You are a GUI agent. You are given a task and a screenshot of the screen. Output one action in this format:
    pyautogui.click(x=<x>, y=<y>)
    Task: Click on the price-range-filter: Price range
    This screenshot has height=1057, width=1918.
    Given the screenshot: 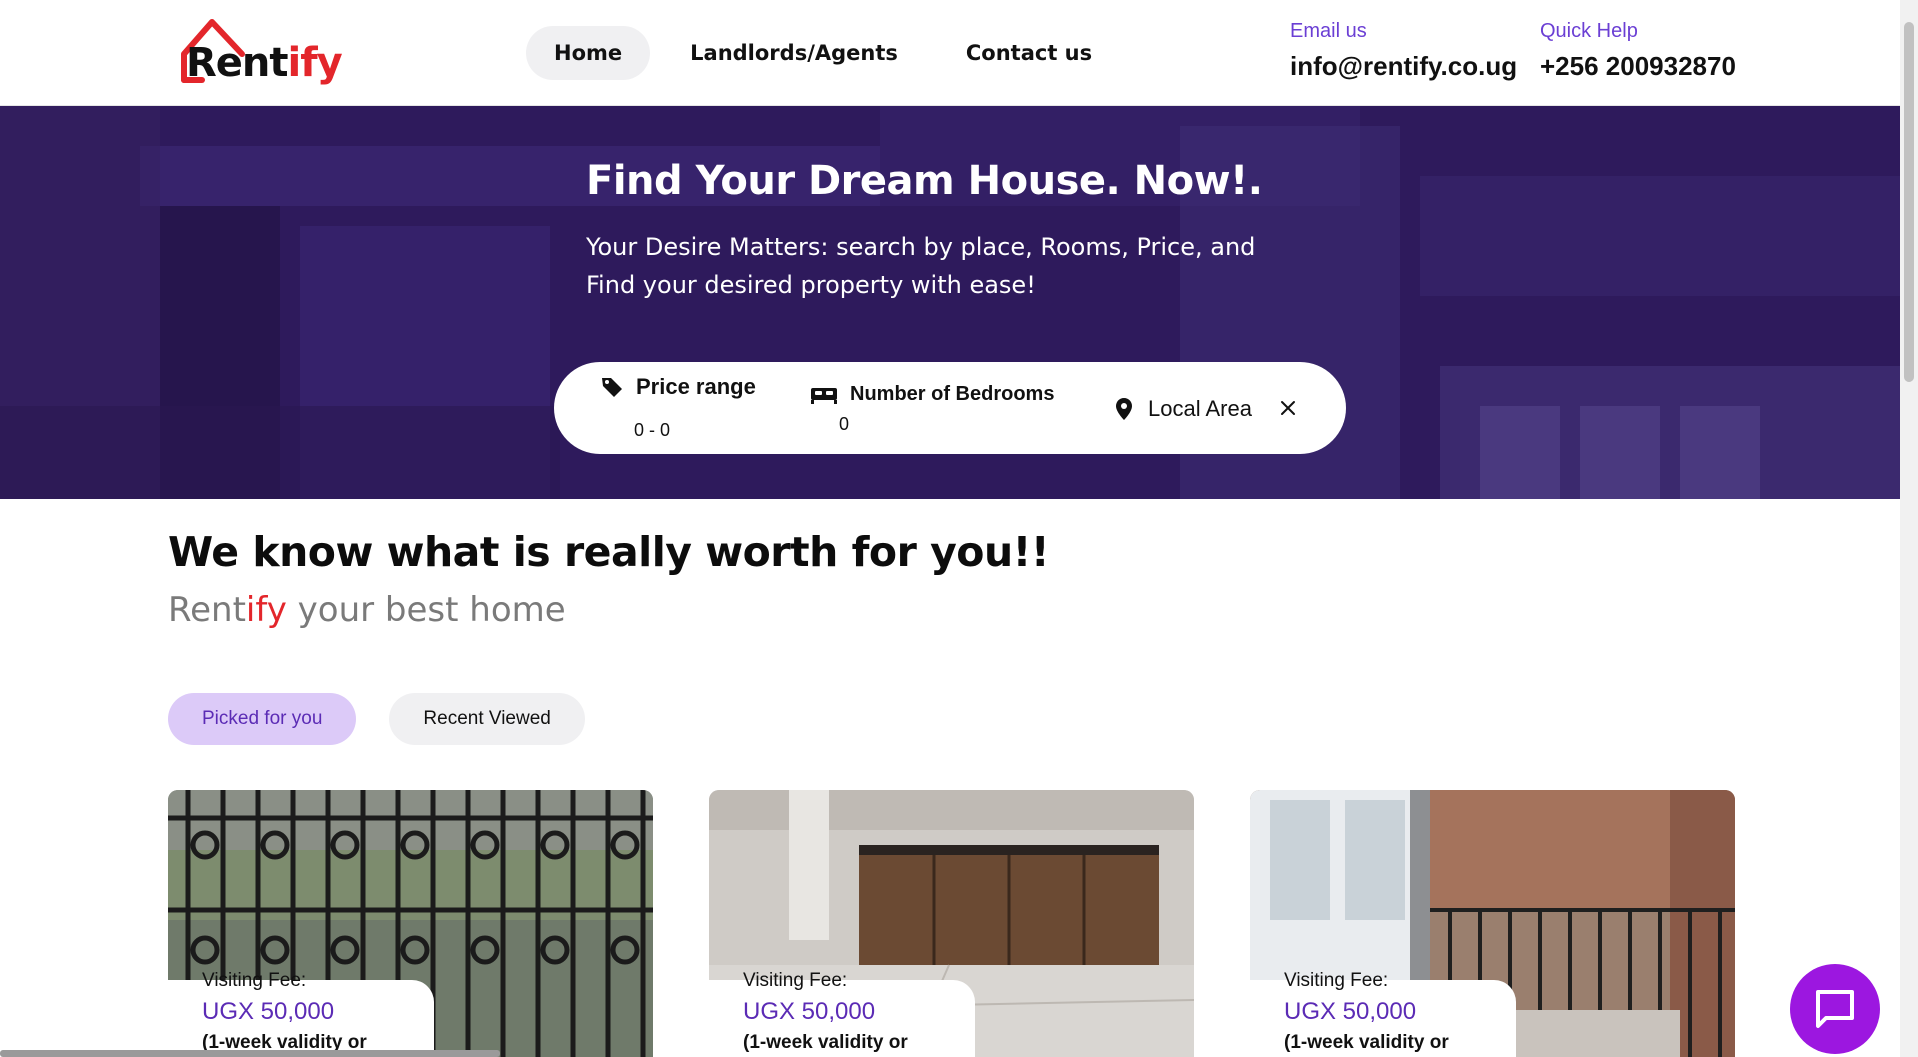 What is the action you would take?
    pyautogui.click(x=678, y=387)
    